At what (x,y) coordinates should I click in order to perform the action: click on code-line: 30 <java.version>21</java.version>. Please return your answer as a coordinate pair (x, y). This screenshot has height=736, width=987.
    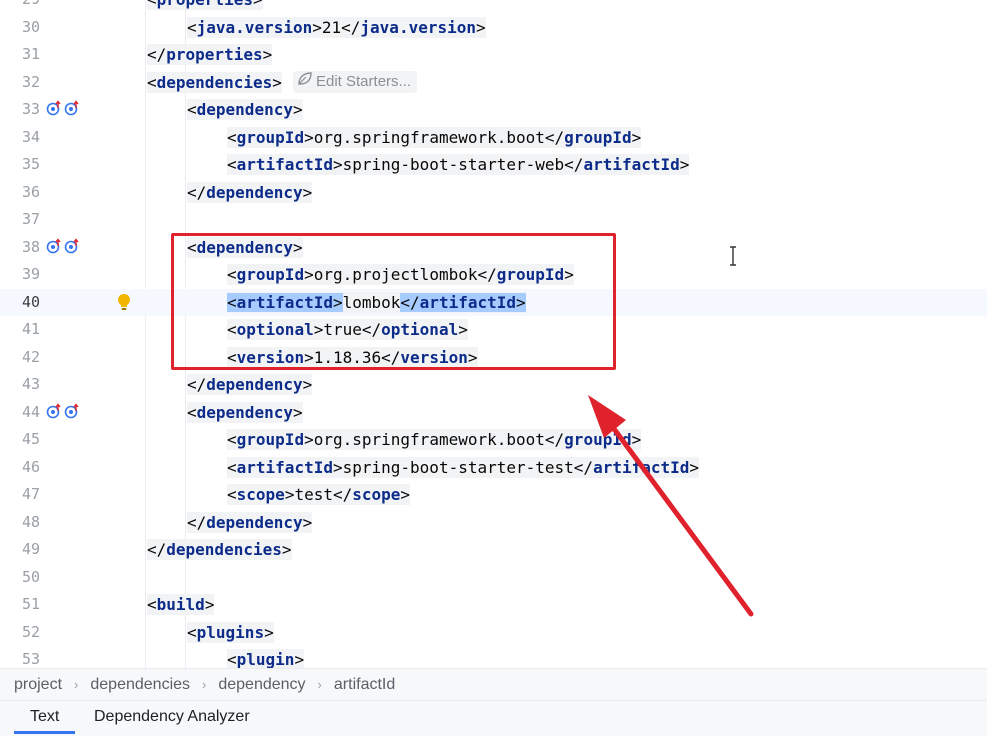
    Looking at the image, I should click on (493, 28).